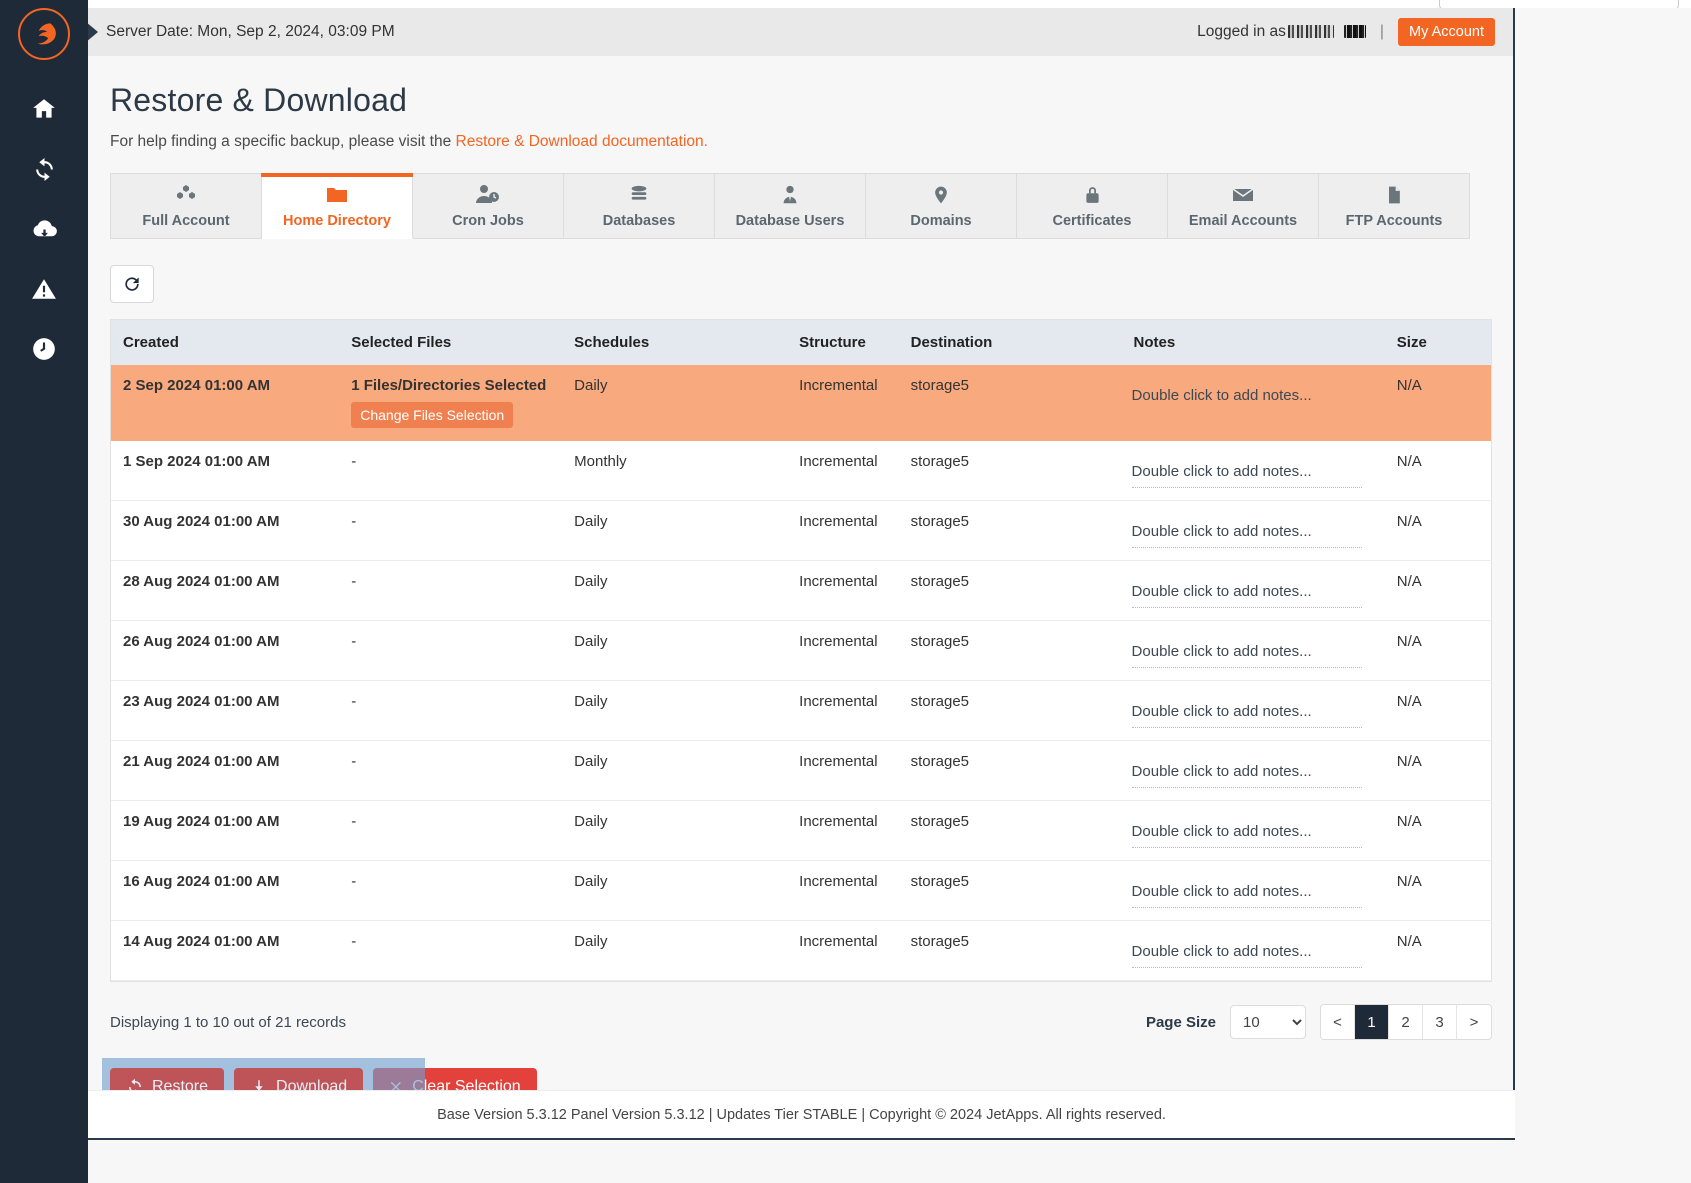  Describe the element at coordinates (1092, 206) in the screenshot. I see `tab-certificates: Certificates` at that location.